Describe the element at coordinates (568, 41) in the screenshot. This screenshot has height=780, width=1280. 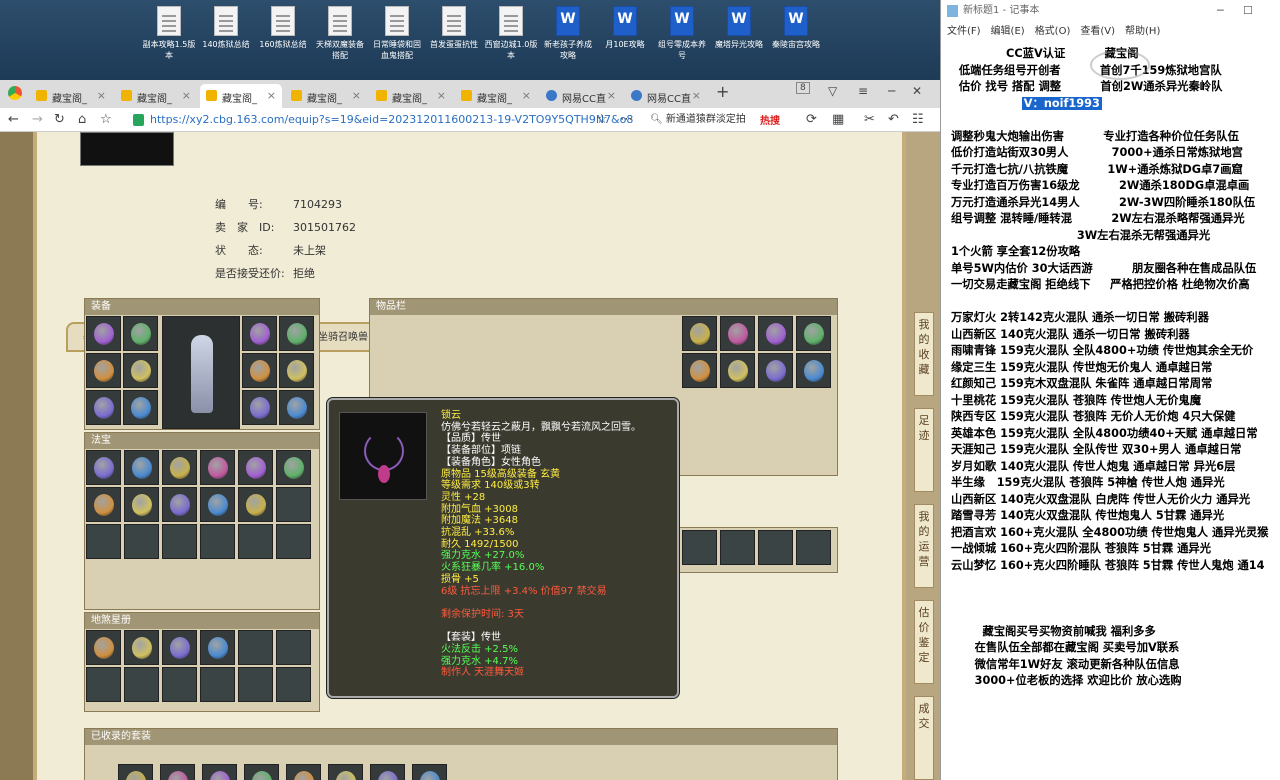
I see `desktop-icon: 新老孩子养成攻略` at that location.